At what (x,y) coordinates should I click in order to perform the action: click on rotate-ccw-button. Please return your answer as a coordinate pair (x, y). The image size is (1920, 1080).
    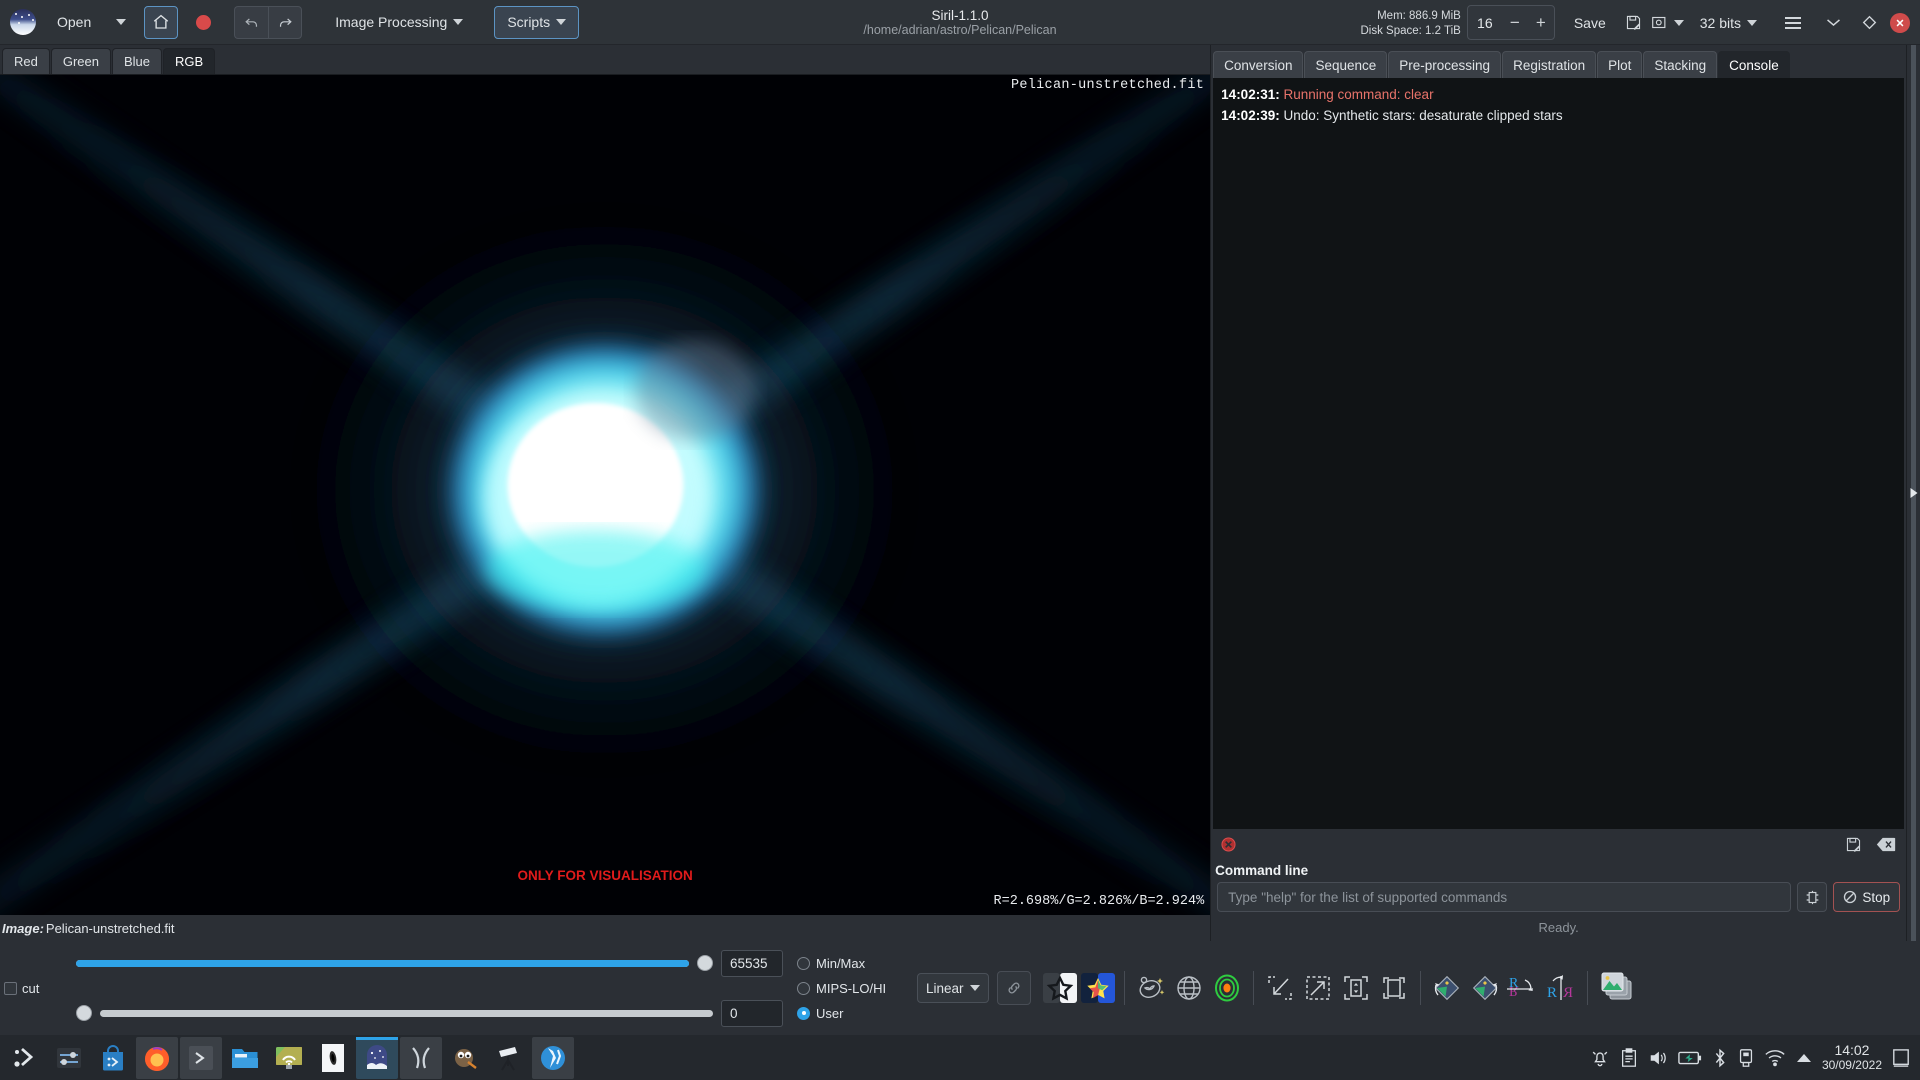
    Looking at the image, I should click on (1447, 988).